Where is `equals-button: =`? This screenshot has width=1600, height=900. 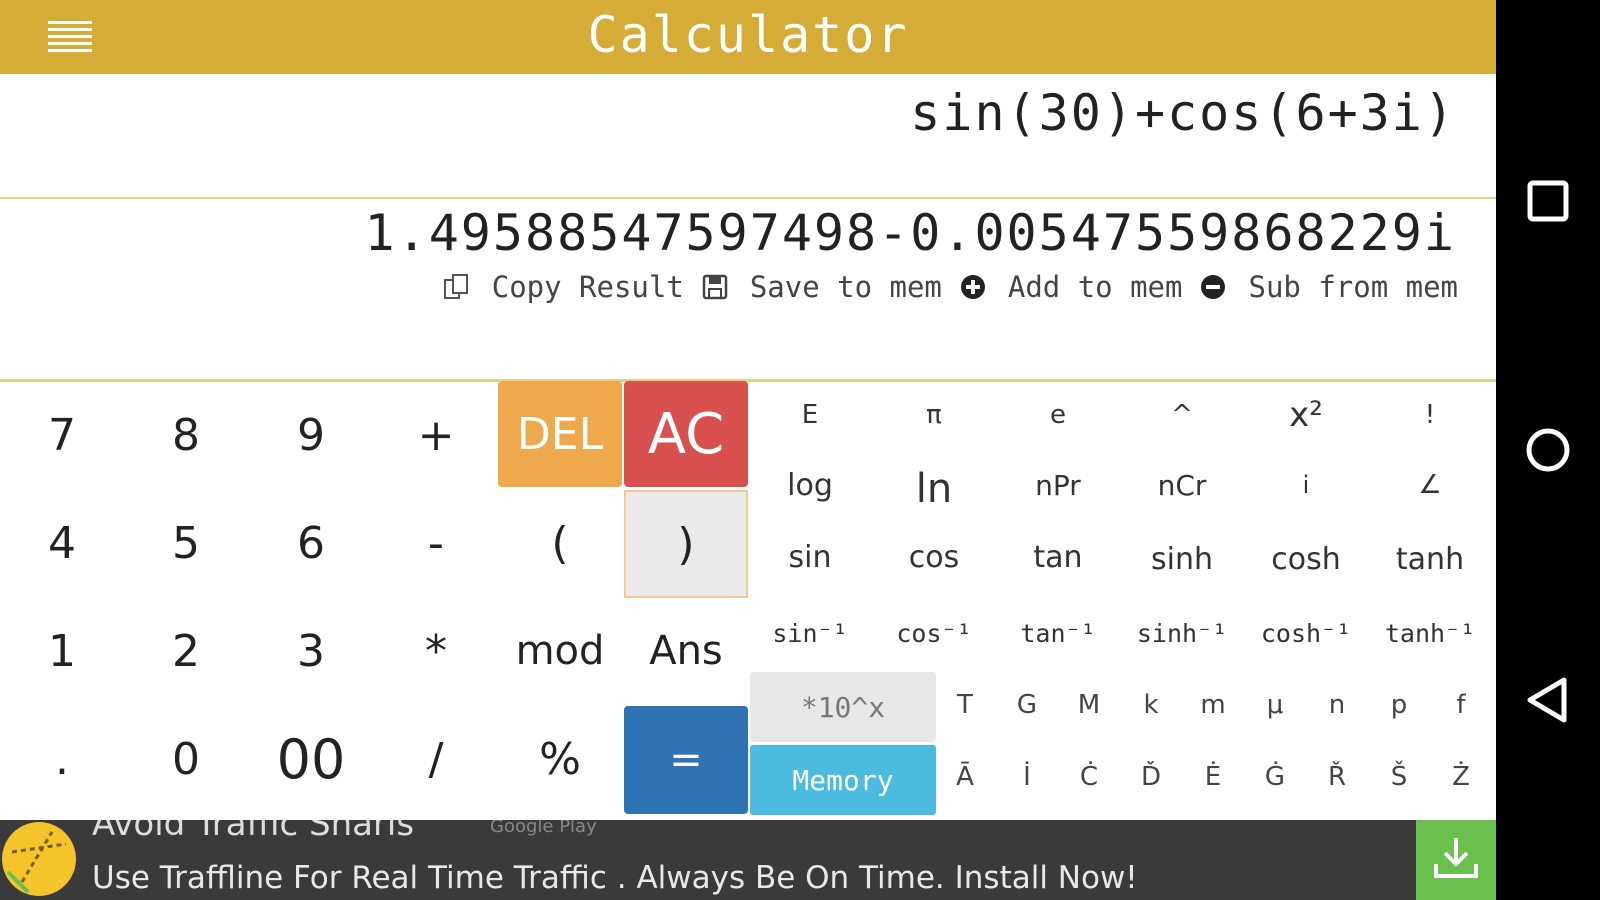
equals-button: = is located at coordinates (686, 760).